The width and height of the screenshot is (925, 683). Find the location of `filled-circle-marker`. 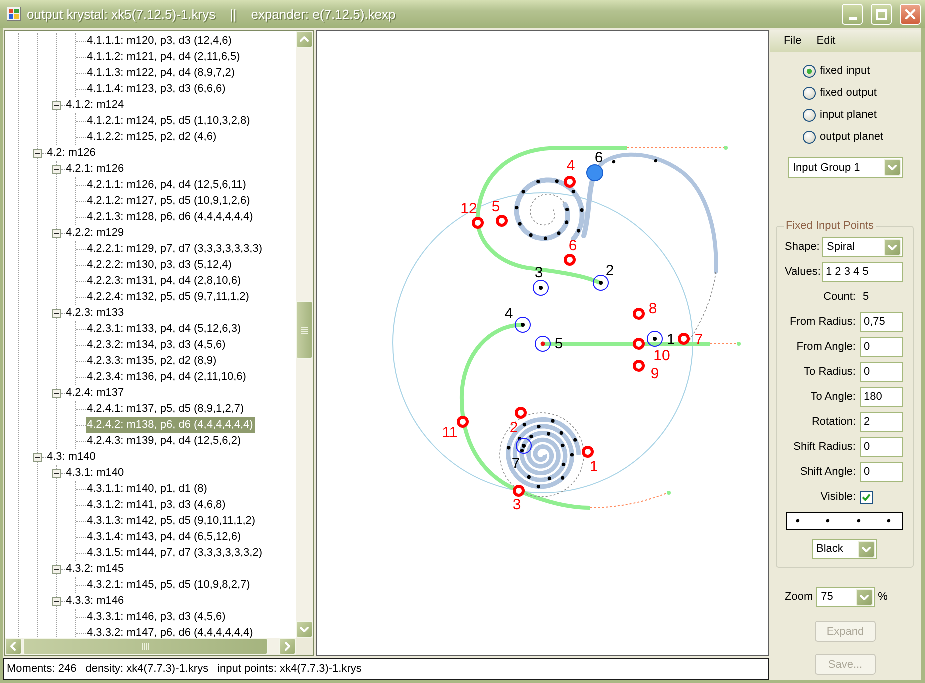

filled-circle-marker is located at coordinates (595, 173).